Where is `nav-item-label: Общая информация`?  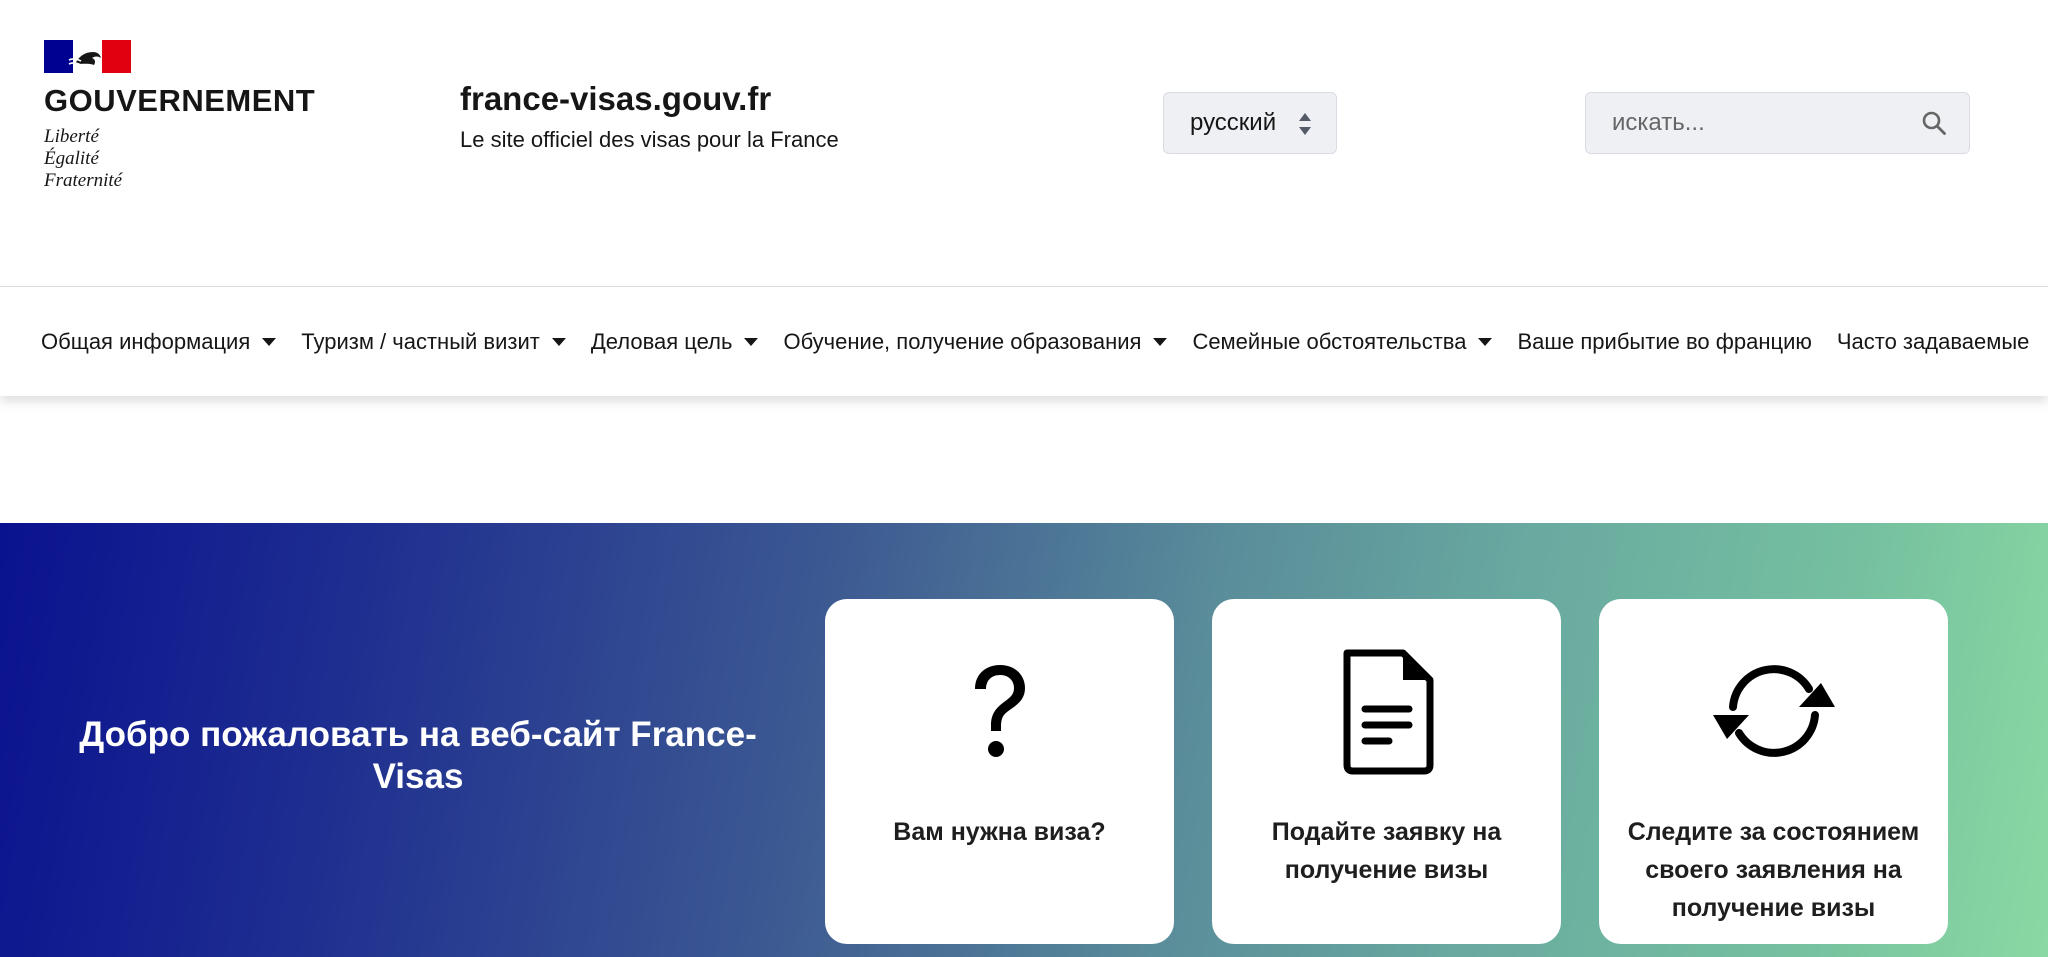
nav-item-label: Общая информация is located at coordinates (146, 341).